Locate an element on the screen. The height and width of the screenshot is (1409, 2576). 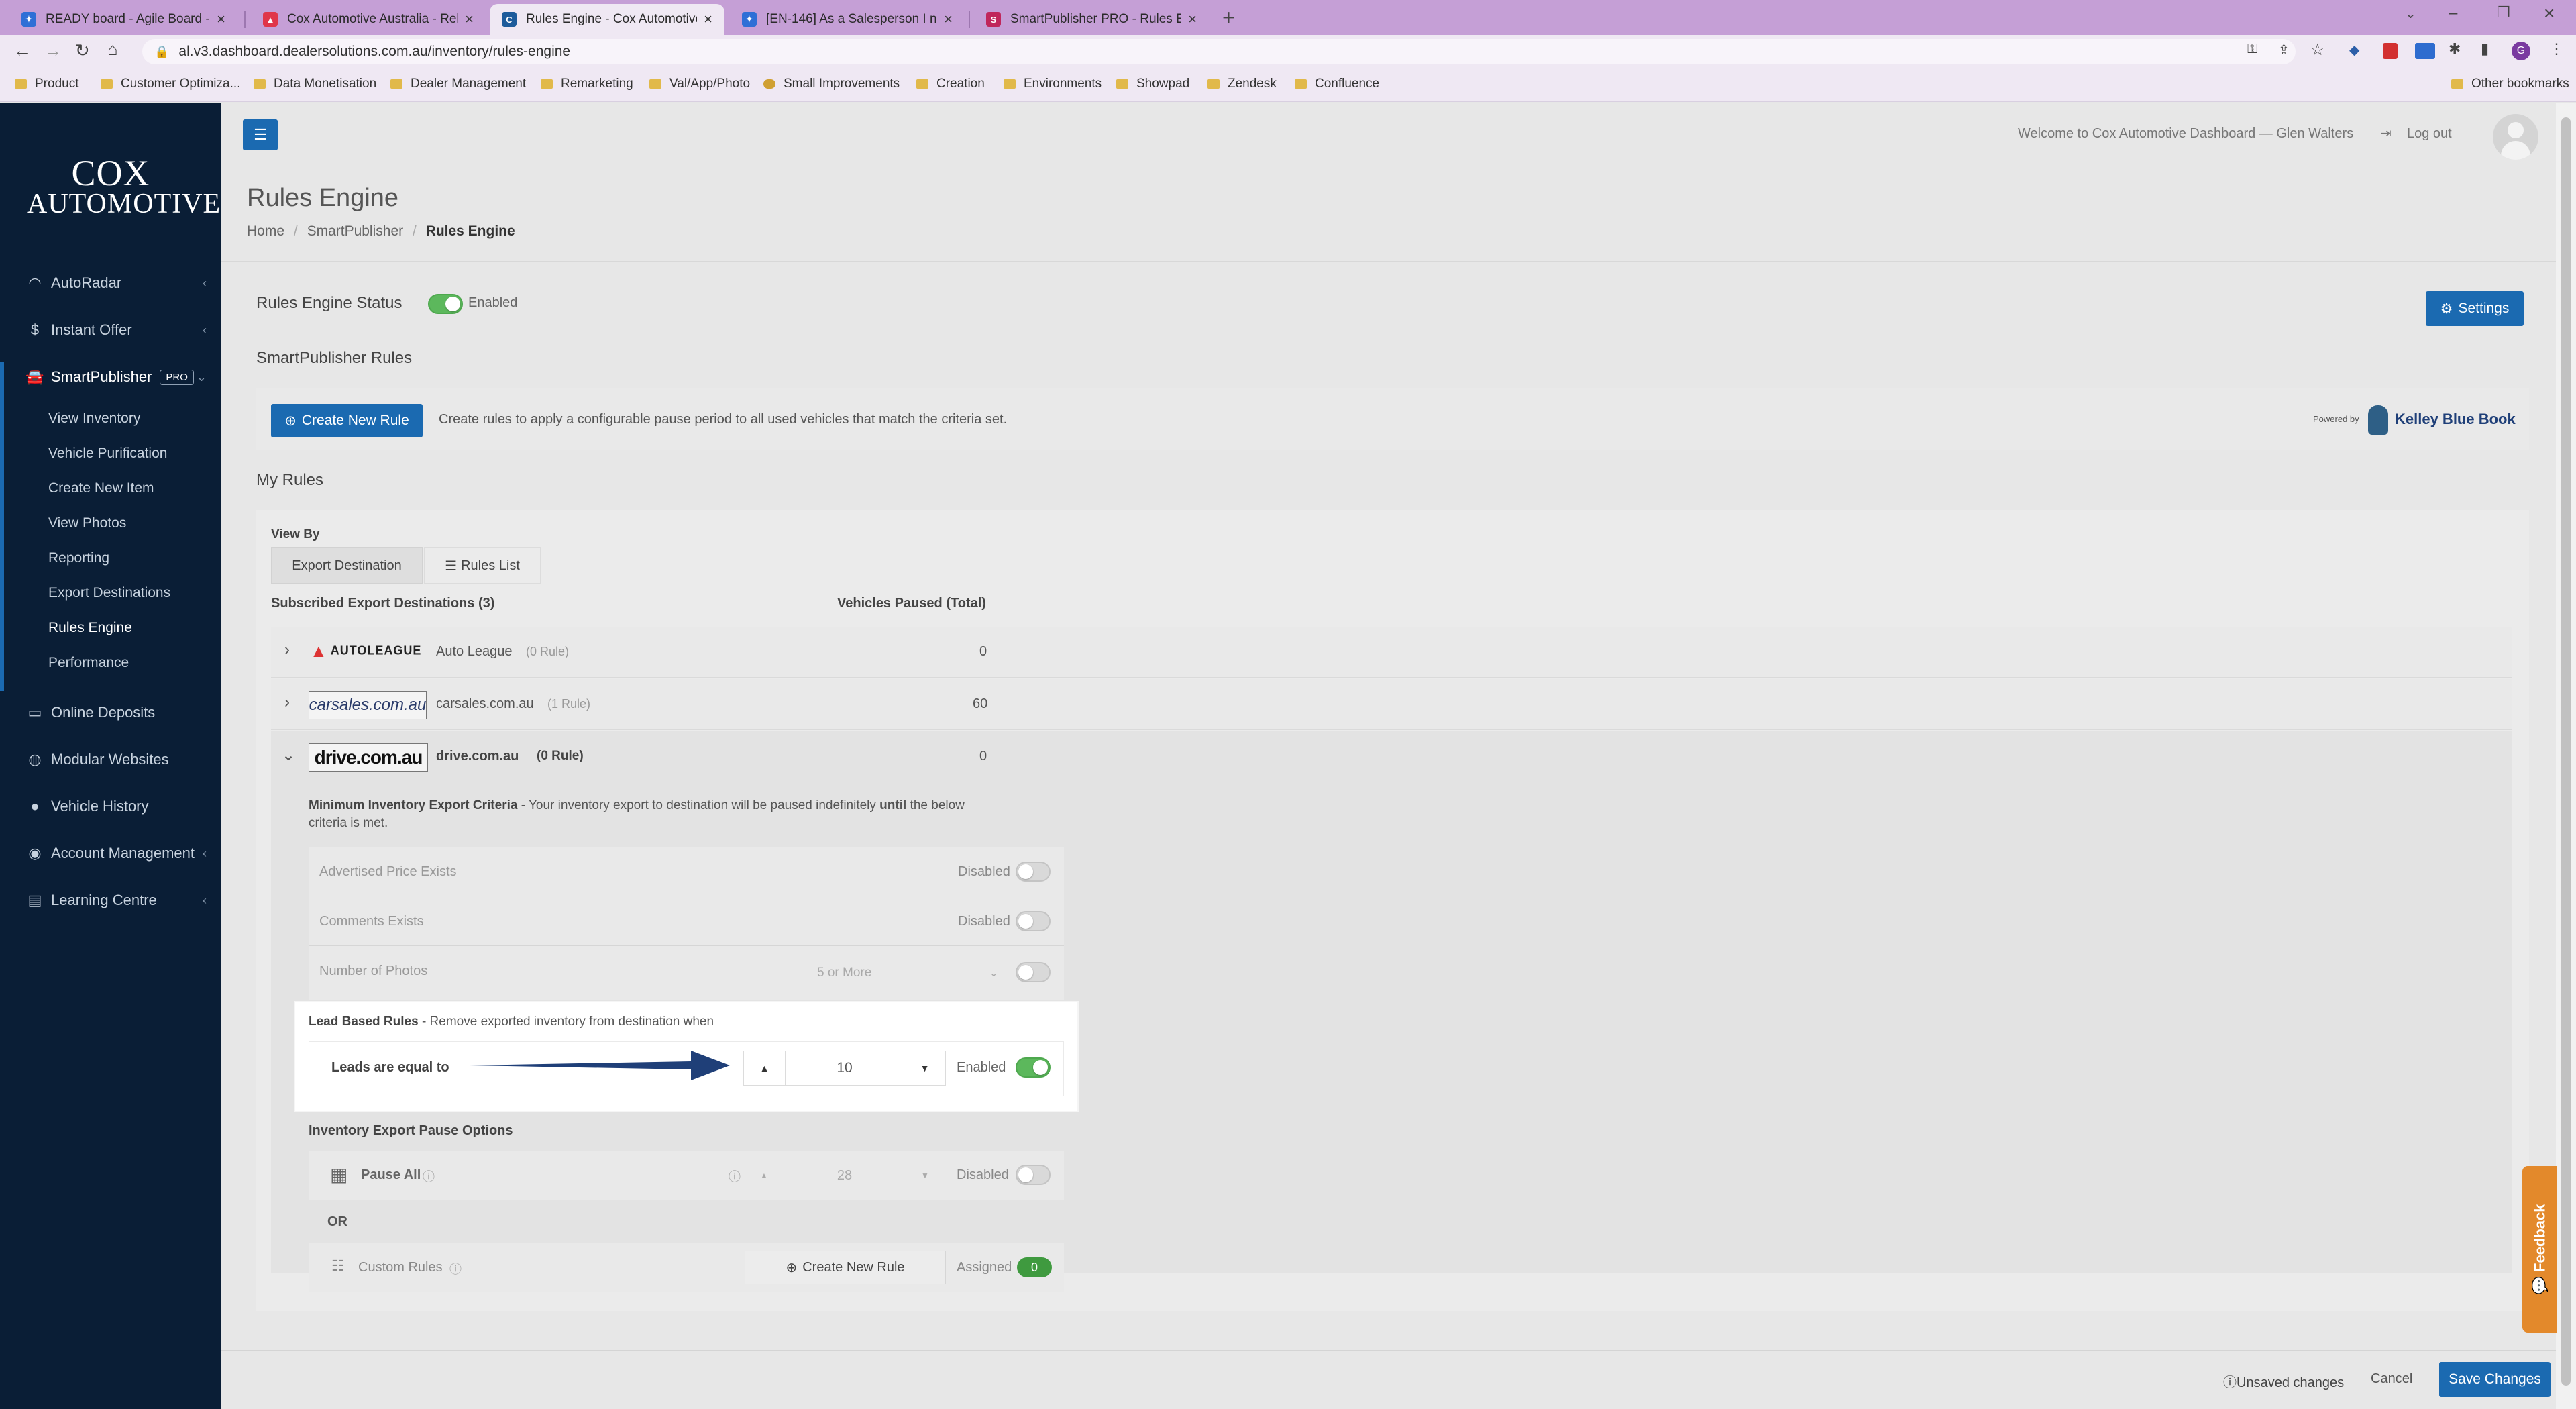
breadcrumb-home: Home is located at coordinates (265, 231).